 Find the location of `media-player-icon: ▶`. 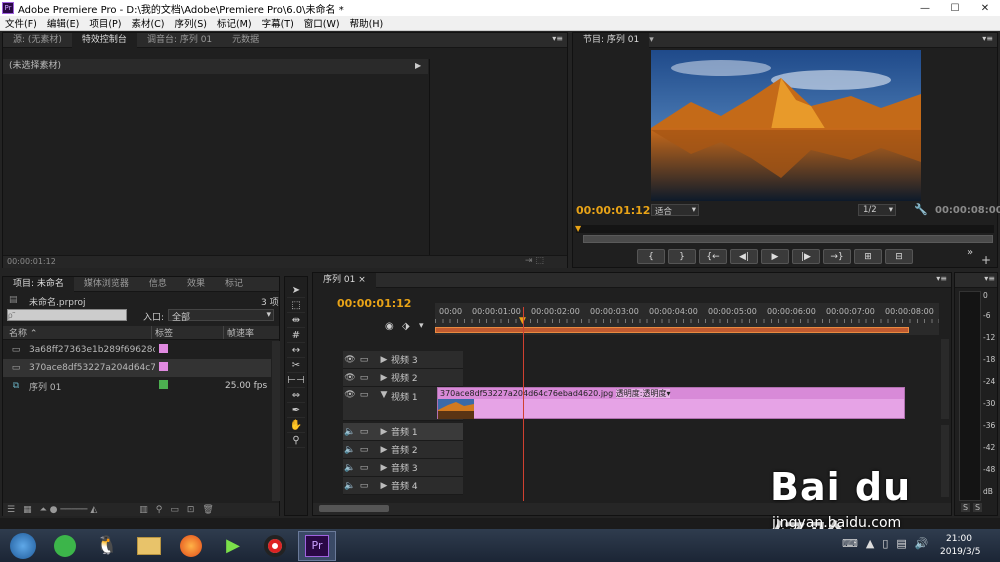

media-player-icon: ▶ is located at coordinates (233, 546).